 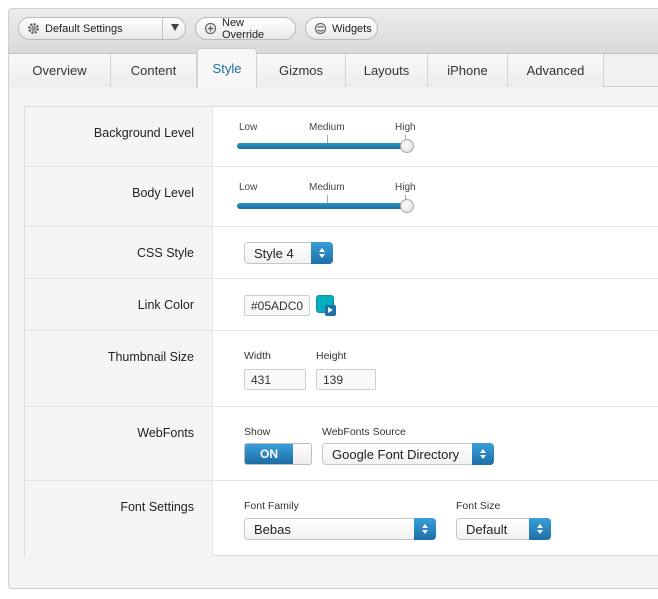 I want to click on widgets-icon, so click(x=320, y=28).